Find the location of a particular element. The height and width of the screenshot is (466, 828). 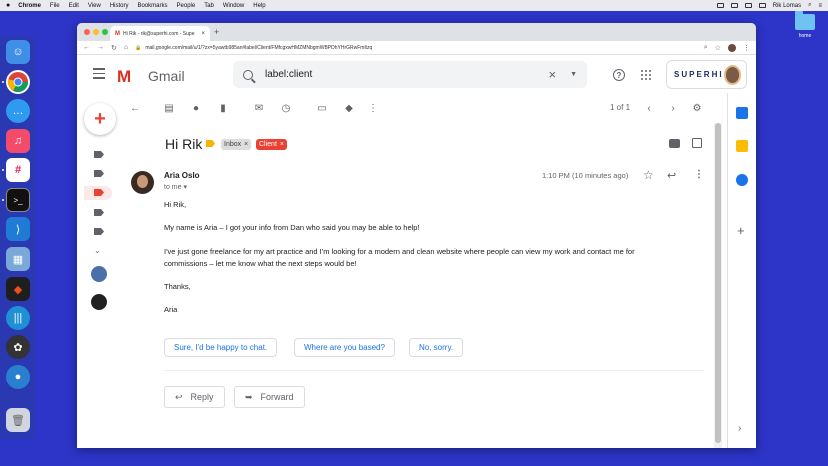

menu-window: Window is located at coordinates (233, 6).